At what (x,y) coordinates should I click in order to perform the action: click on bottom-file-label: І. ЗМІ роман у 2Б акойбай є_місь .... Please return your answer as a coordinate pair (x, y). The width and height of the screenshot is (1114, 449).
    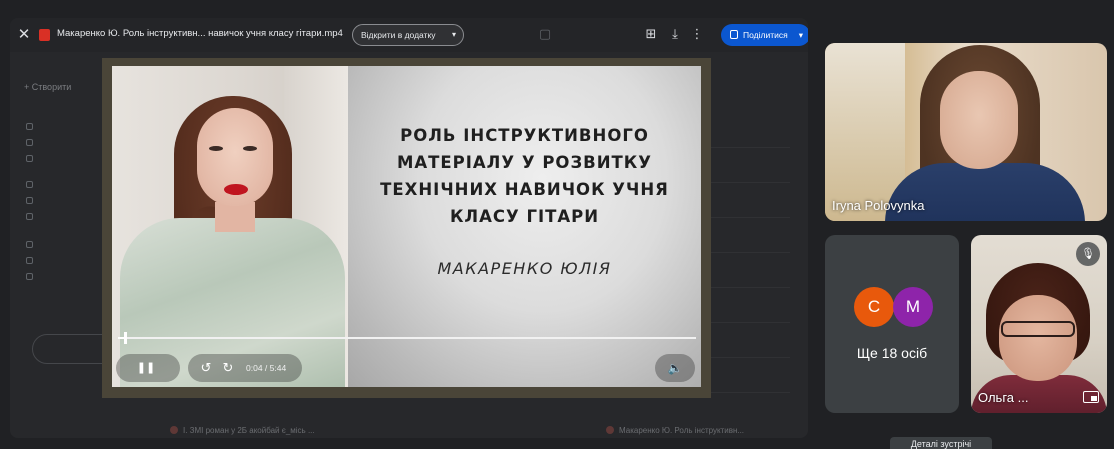
    Looking at the image, I should click on (249, 430).